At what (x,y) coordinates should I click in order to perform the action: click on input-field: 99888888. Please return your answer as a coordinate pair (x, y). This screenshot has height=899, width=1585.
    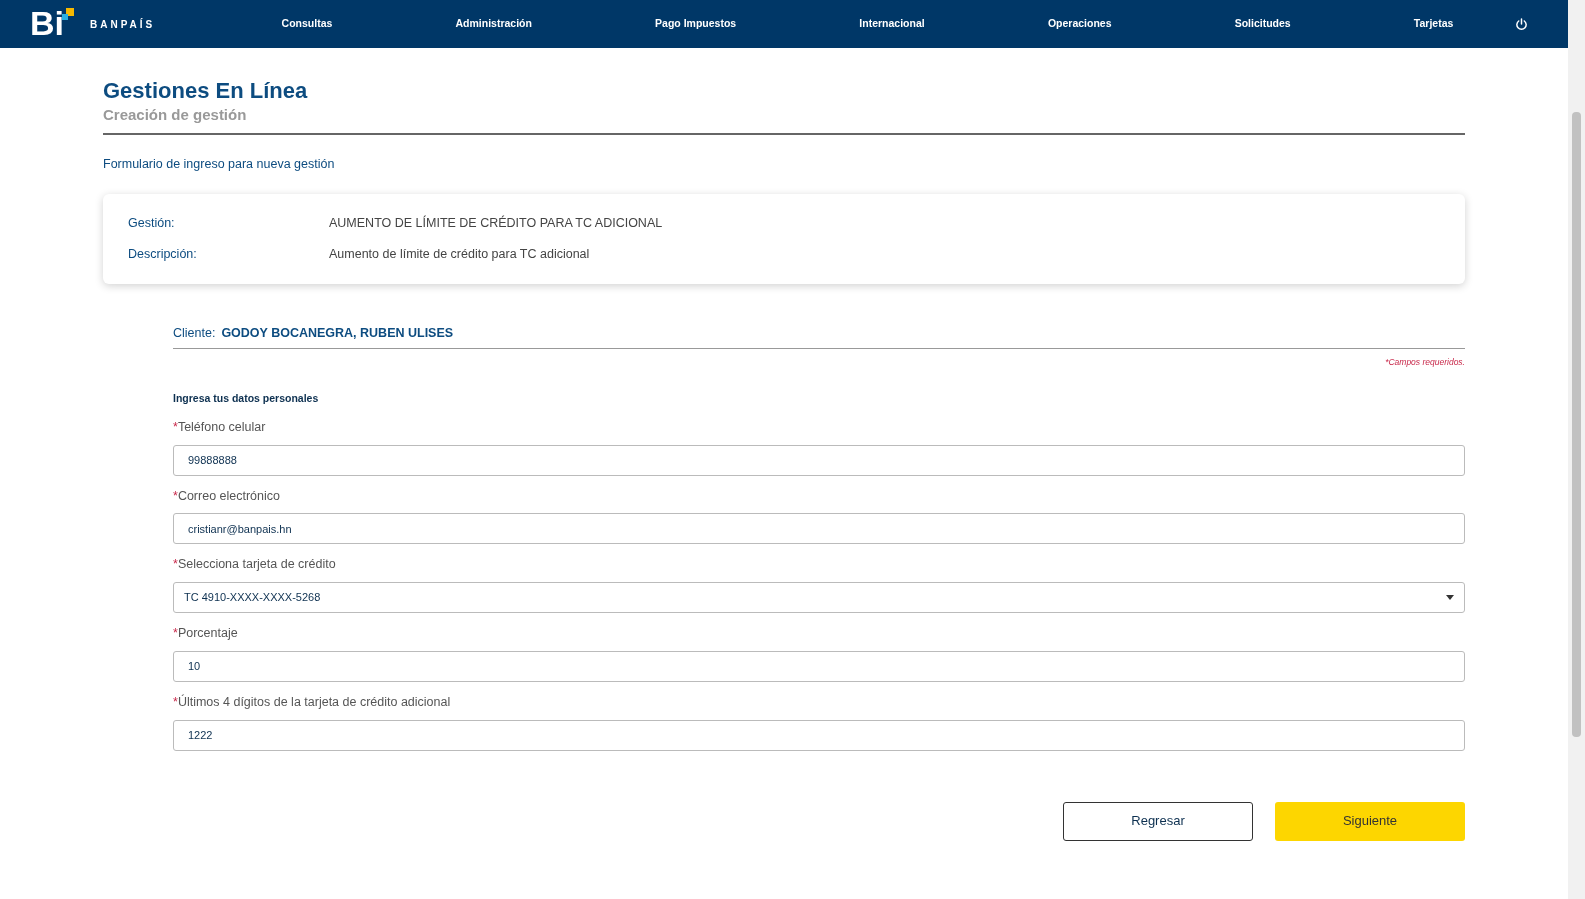
    Looking at the image, I should click on (819, 460).